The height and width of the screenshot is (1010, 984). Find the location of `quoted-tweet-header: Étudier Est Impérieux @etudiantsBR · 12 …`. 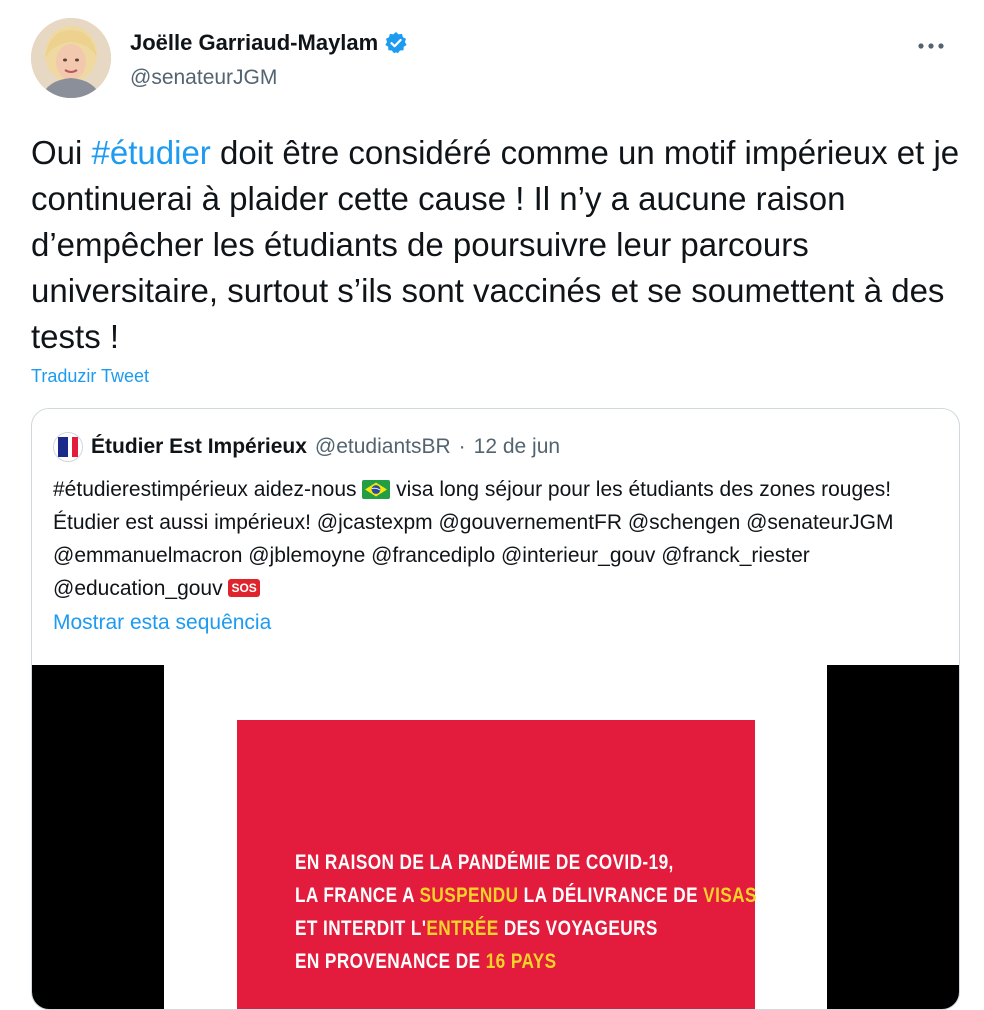

quoted-tweet-header: Étudier Est Impérieux @etudiantsBR · 12 … is located at coordinates (306, 447).